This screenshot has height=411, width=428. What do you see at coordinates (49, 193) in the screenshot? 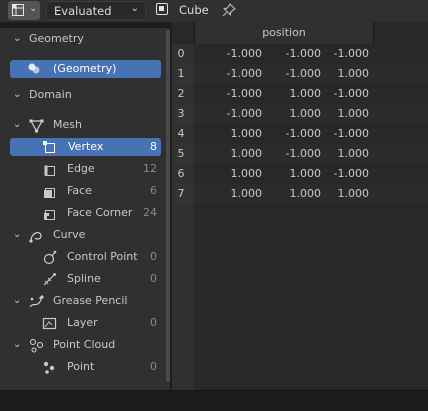
I see `face-icon` at bounding box center [49, 193].